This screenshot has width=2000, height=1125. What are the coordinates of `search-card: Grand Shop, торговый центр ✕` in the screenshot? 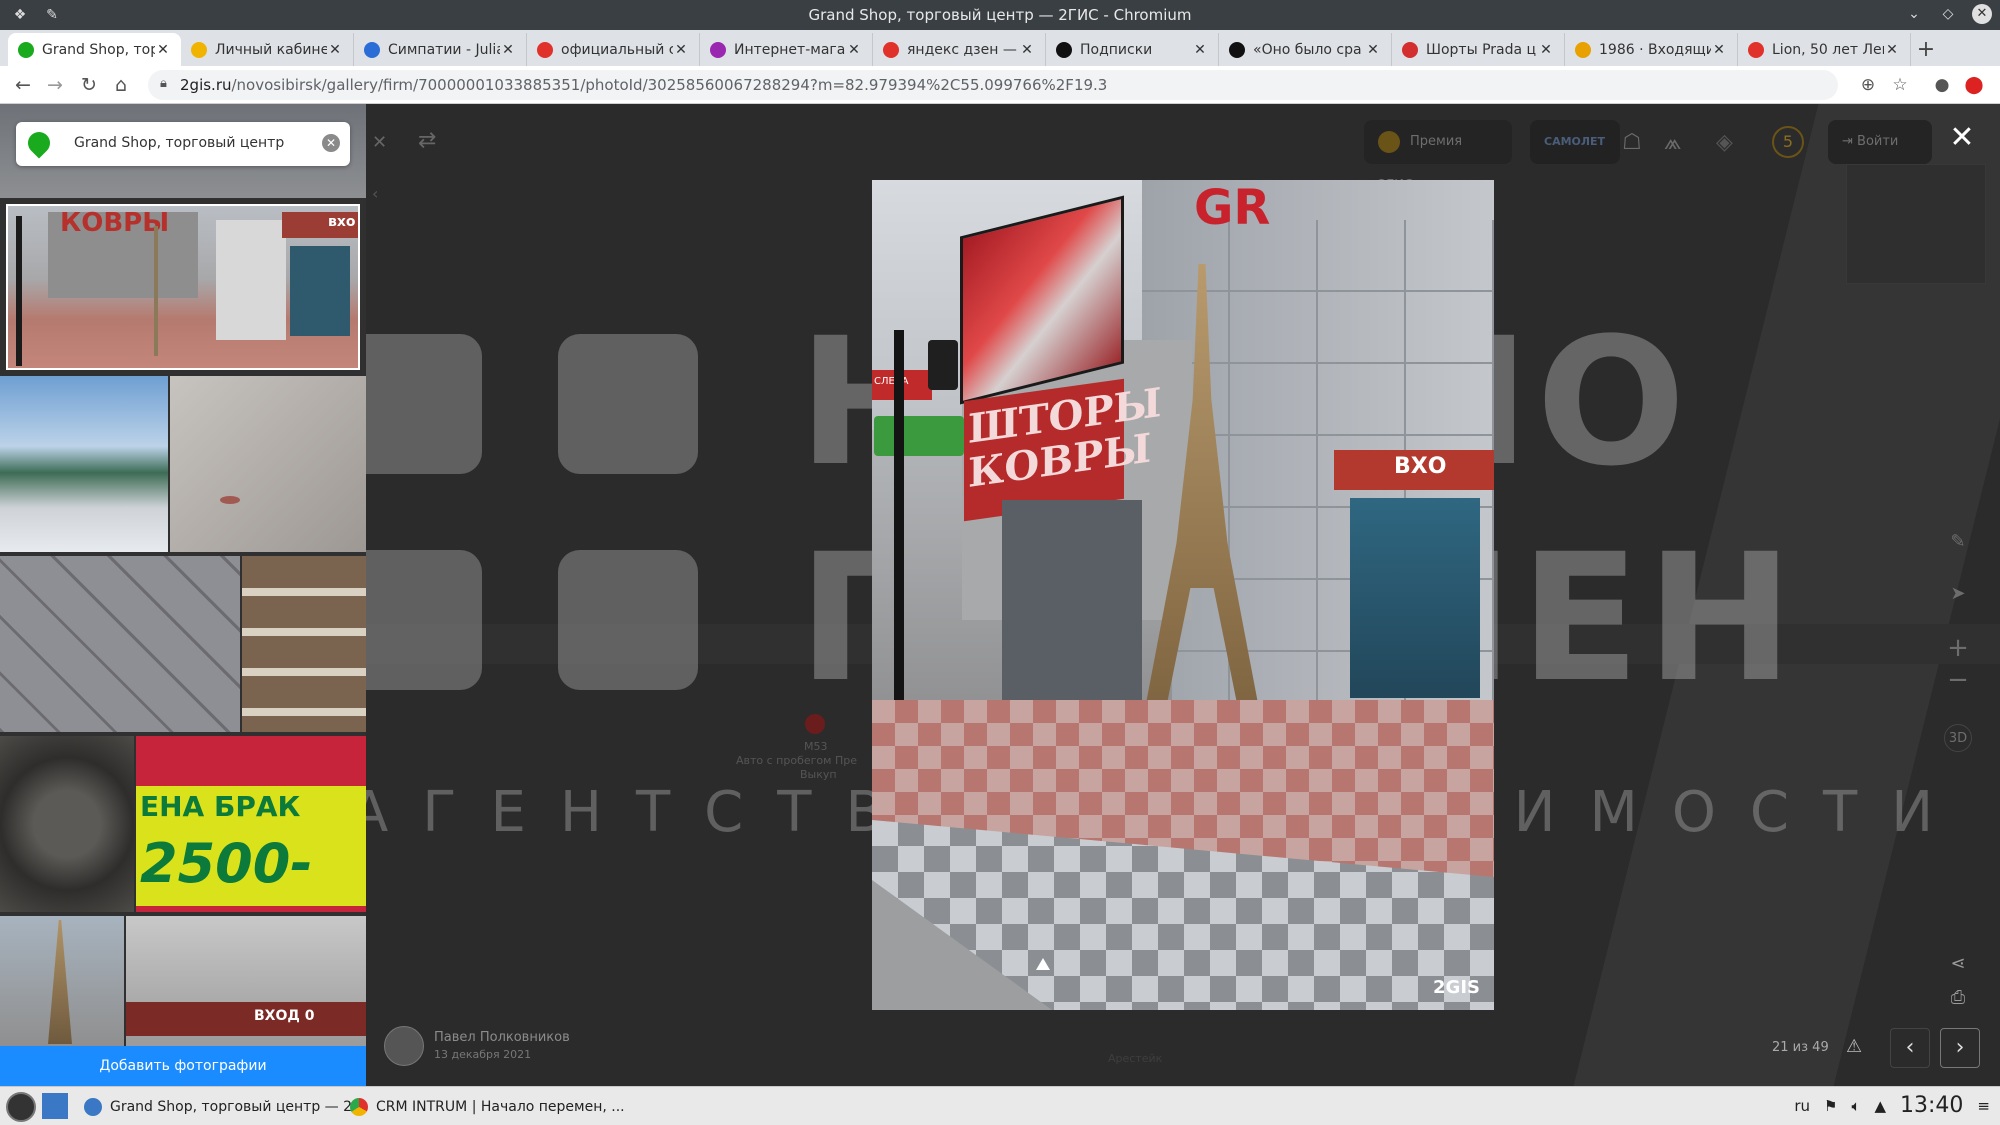 It's located at (183, 144).